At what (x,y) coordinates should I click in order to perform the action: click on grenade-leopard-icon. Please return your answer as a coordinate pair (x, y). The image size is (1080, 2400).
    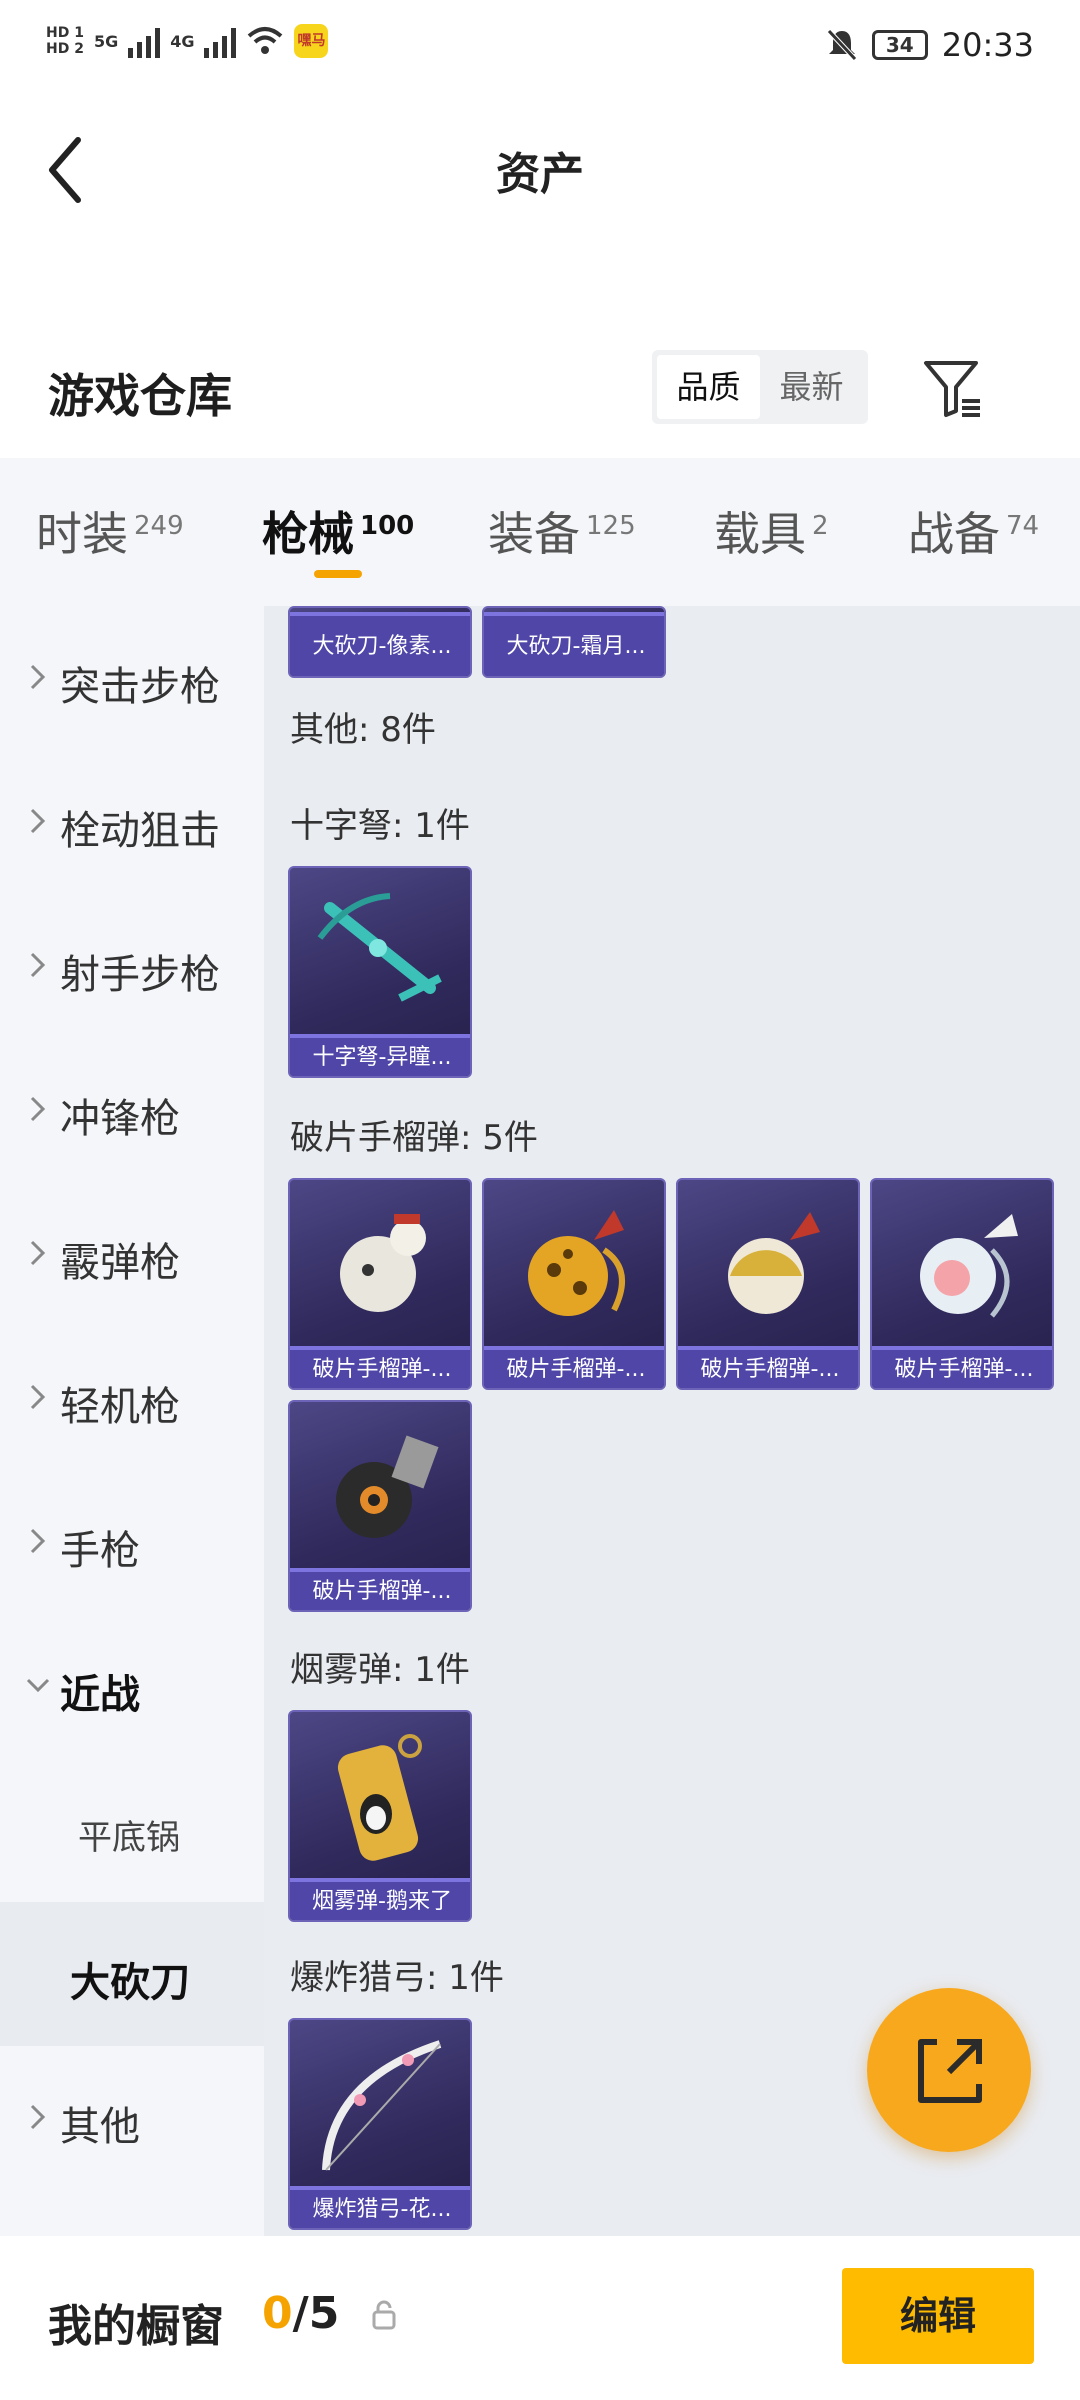
    Looking at the image, I should click on (576, 1263).